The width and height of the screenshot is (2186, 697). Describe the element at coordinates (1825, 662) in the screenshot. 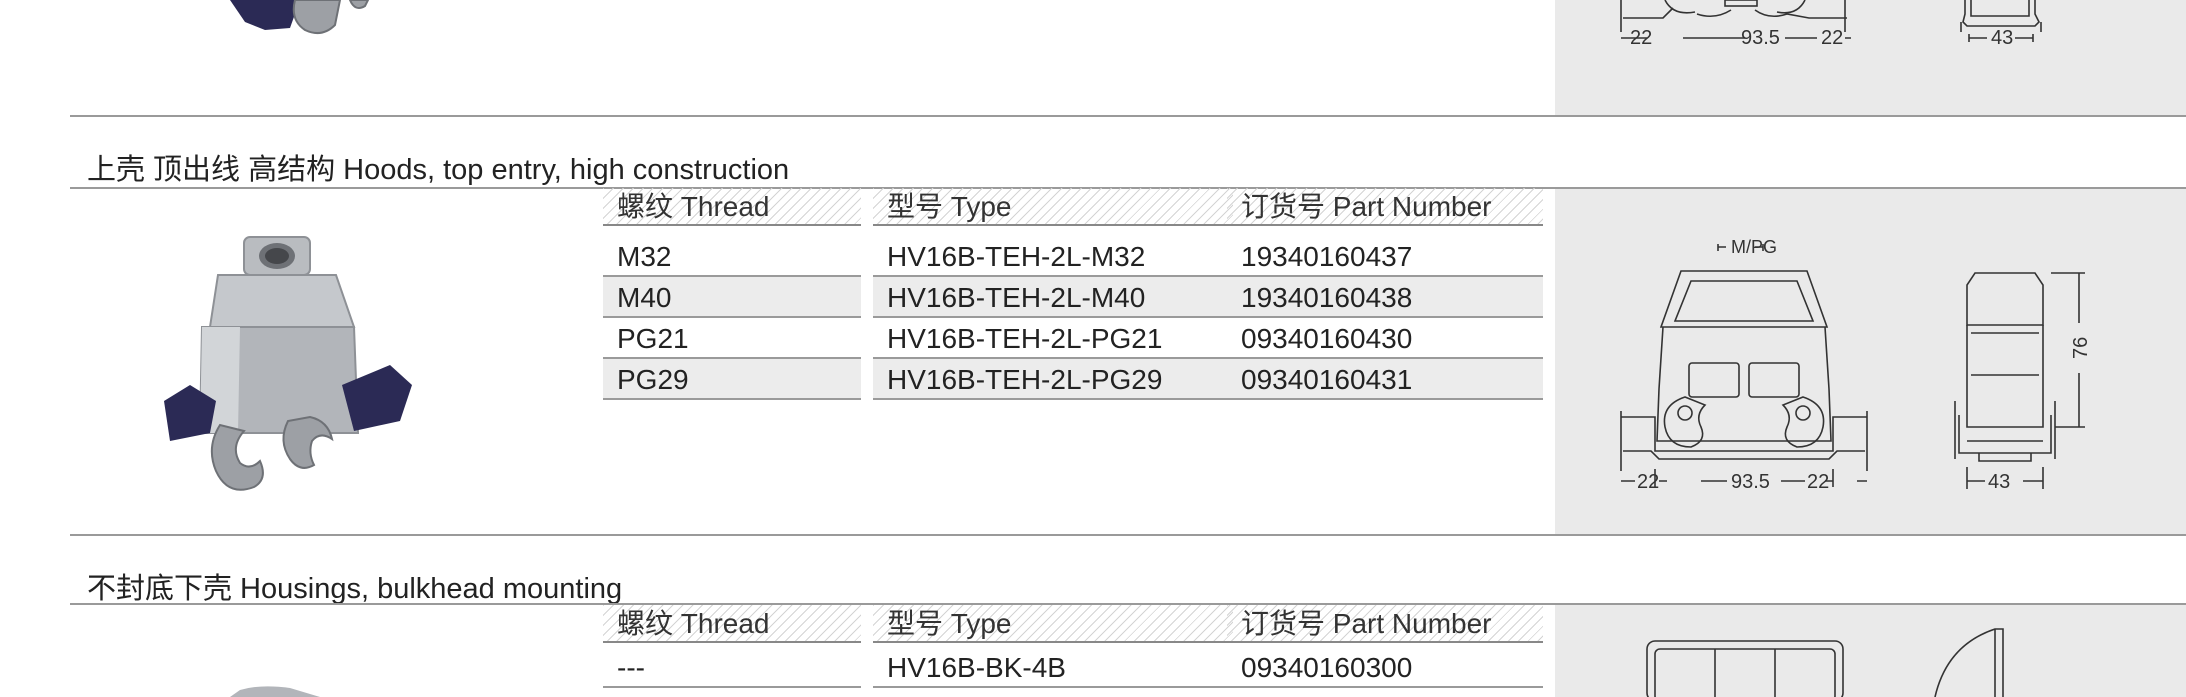

I see `dimension-drawing-housing` at that location.